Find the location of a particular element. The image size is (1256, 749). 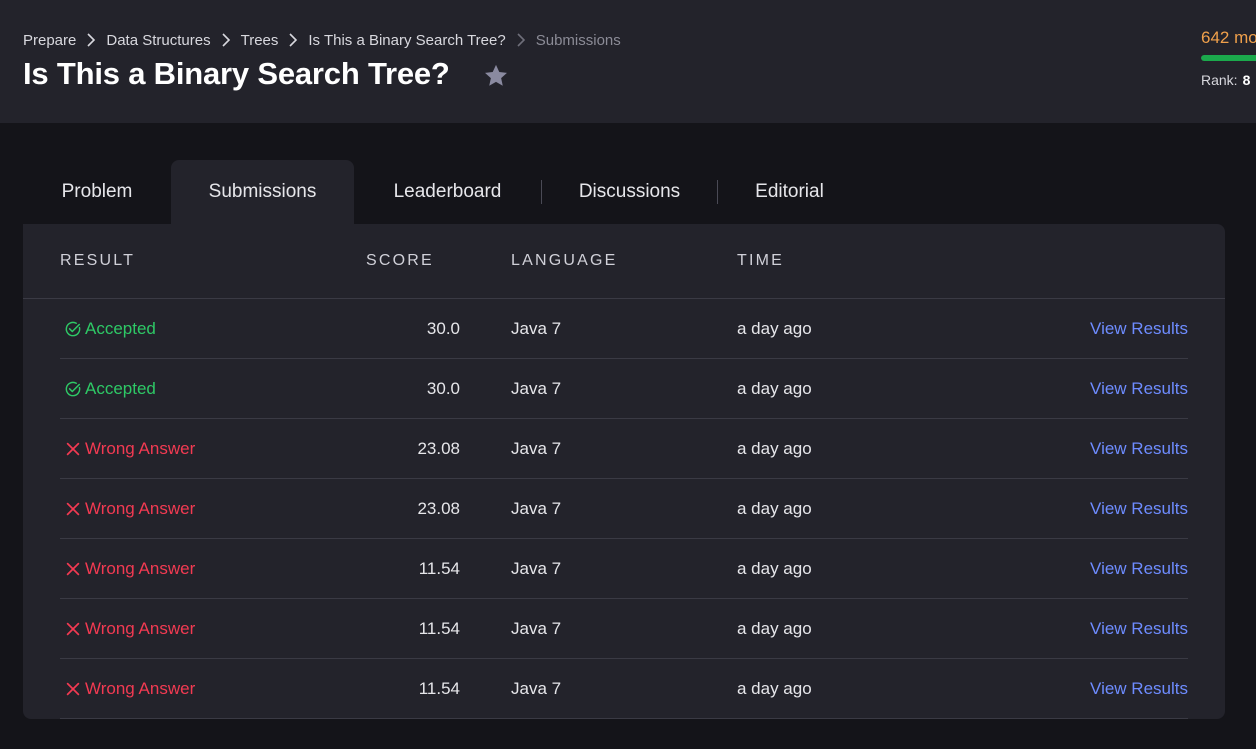

header-score: SCORE is located at coordinates (400, 260).